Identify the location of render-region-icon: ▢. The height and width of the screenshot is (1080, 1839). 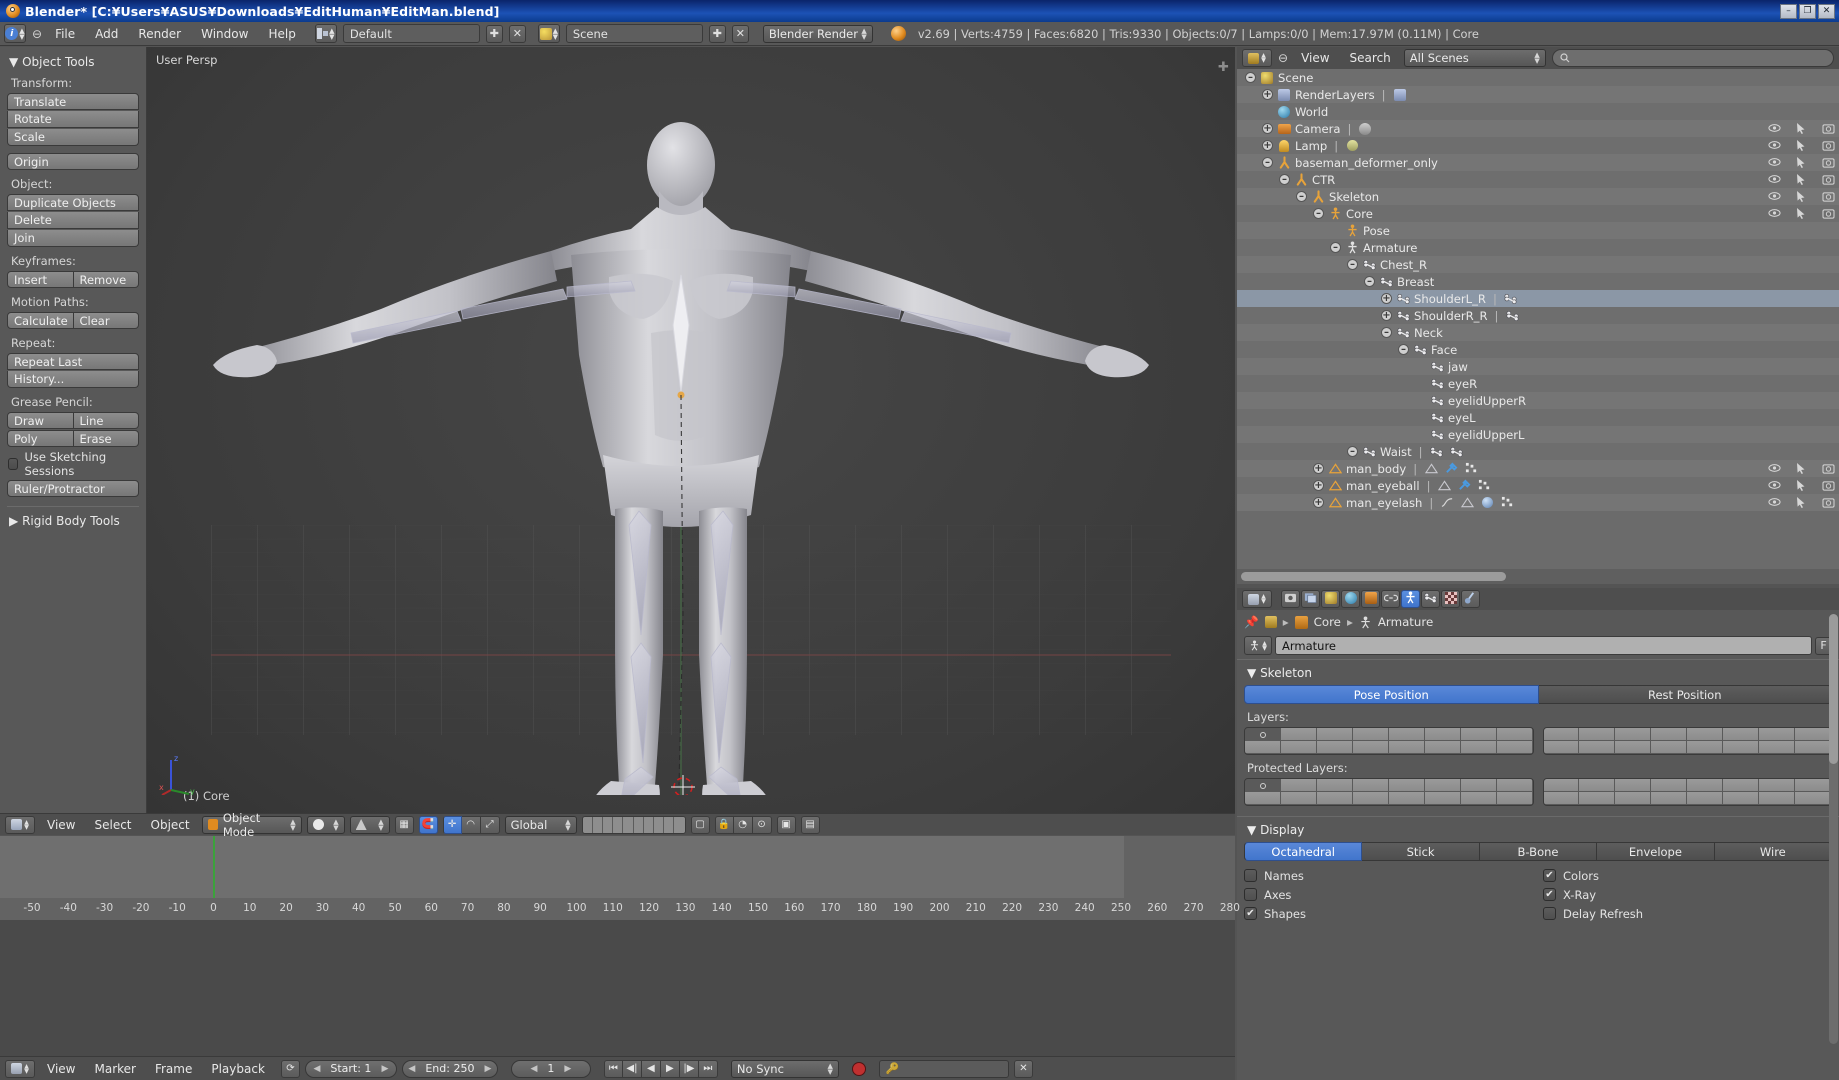
(700, 824).